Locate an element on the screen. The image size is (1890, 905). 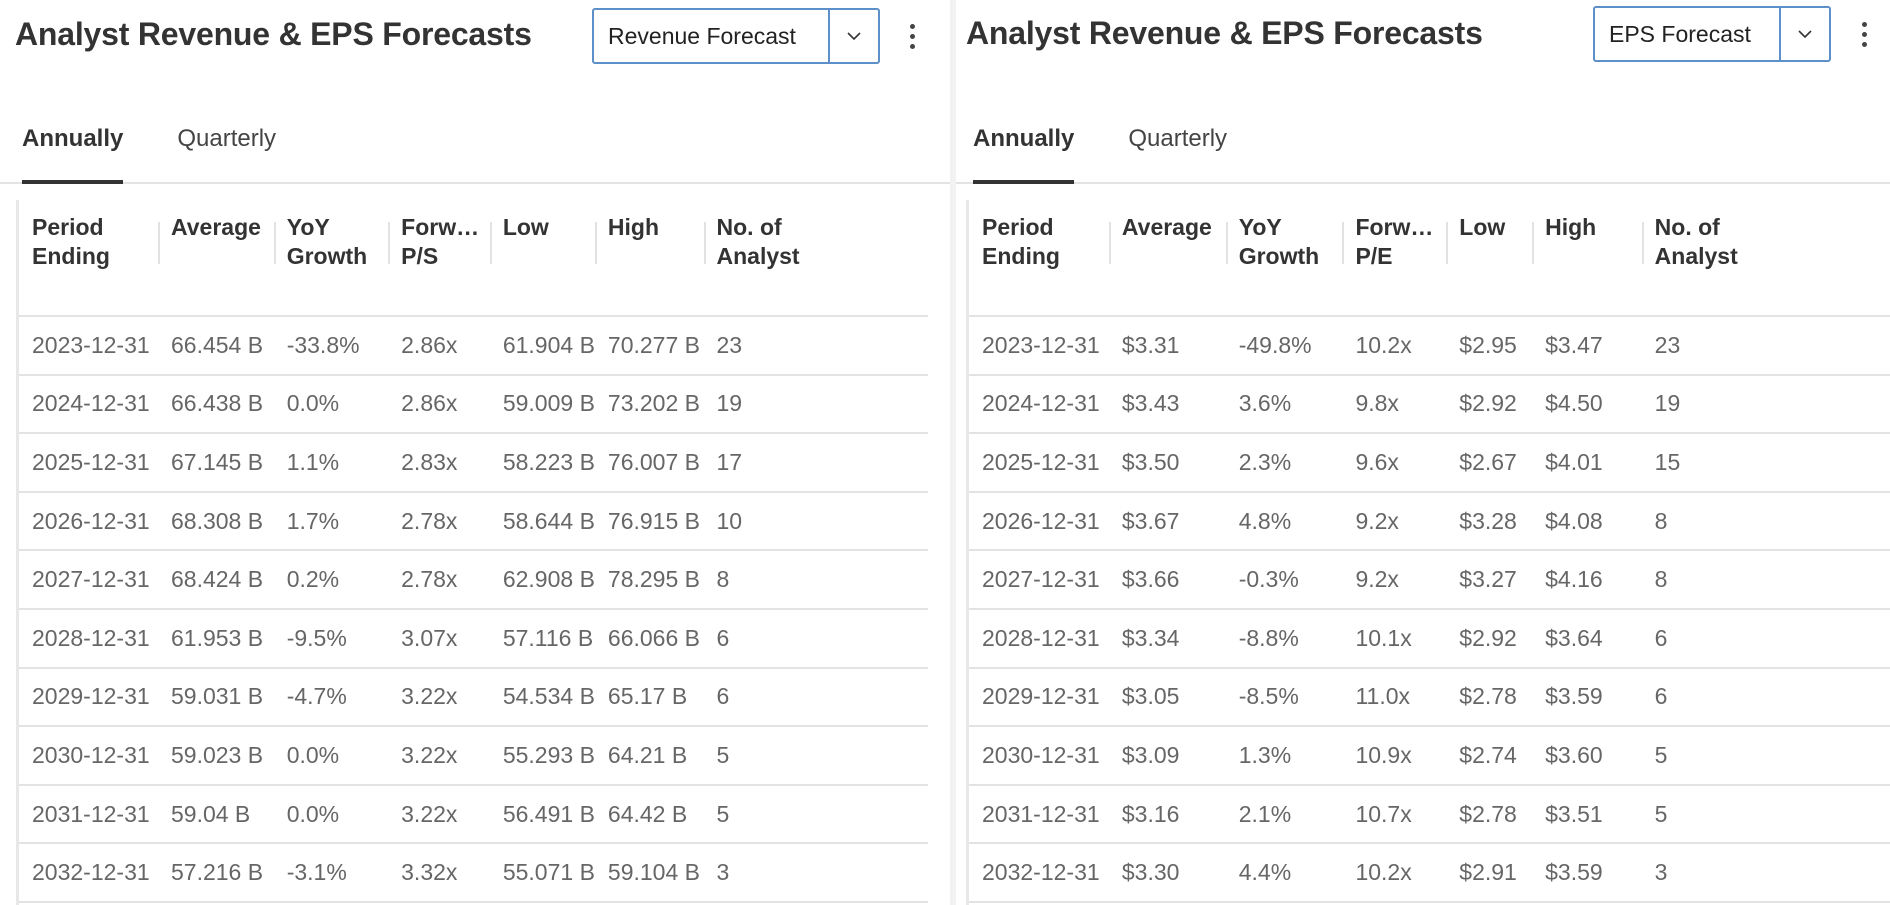
cell-average: $3.05 is located at coordinates (1167, 696).